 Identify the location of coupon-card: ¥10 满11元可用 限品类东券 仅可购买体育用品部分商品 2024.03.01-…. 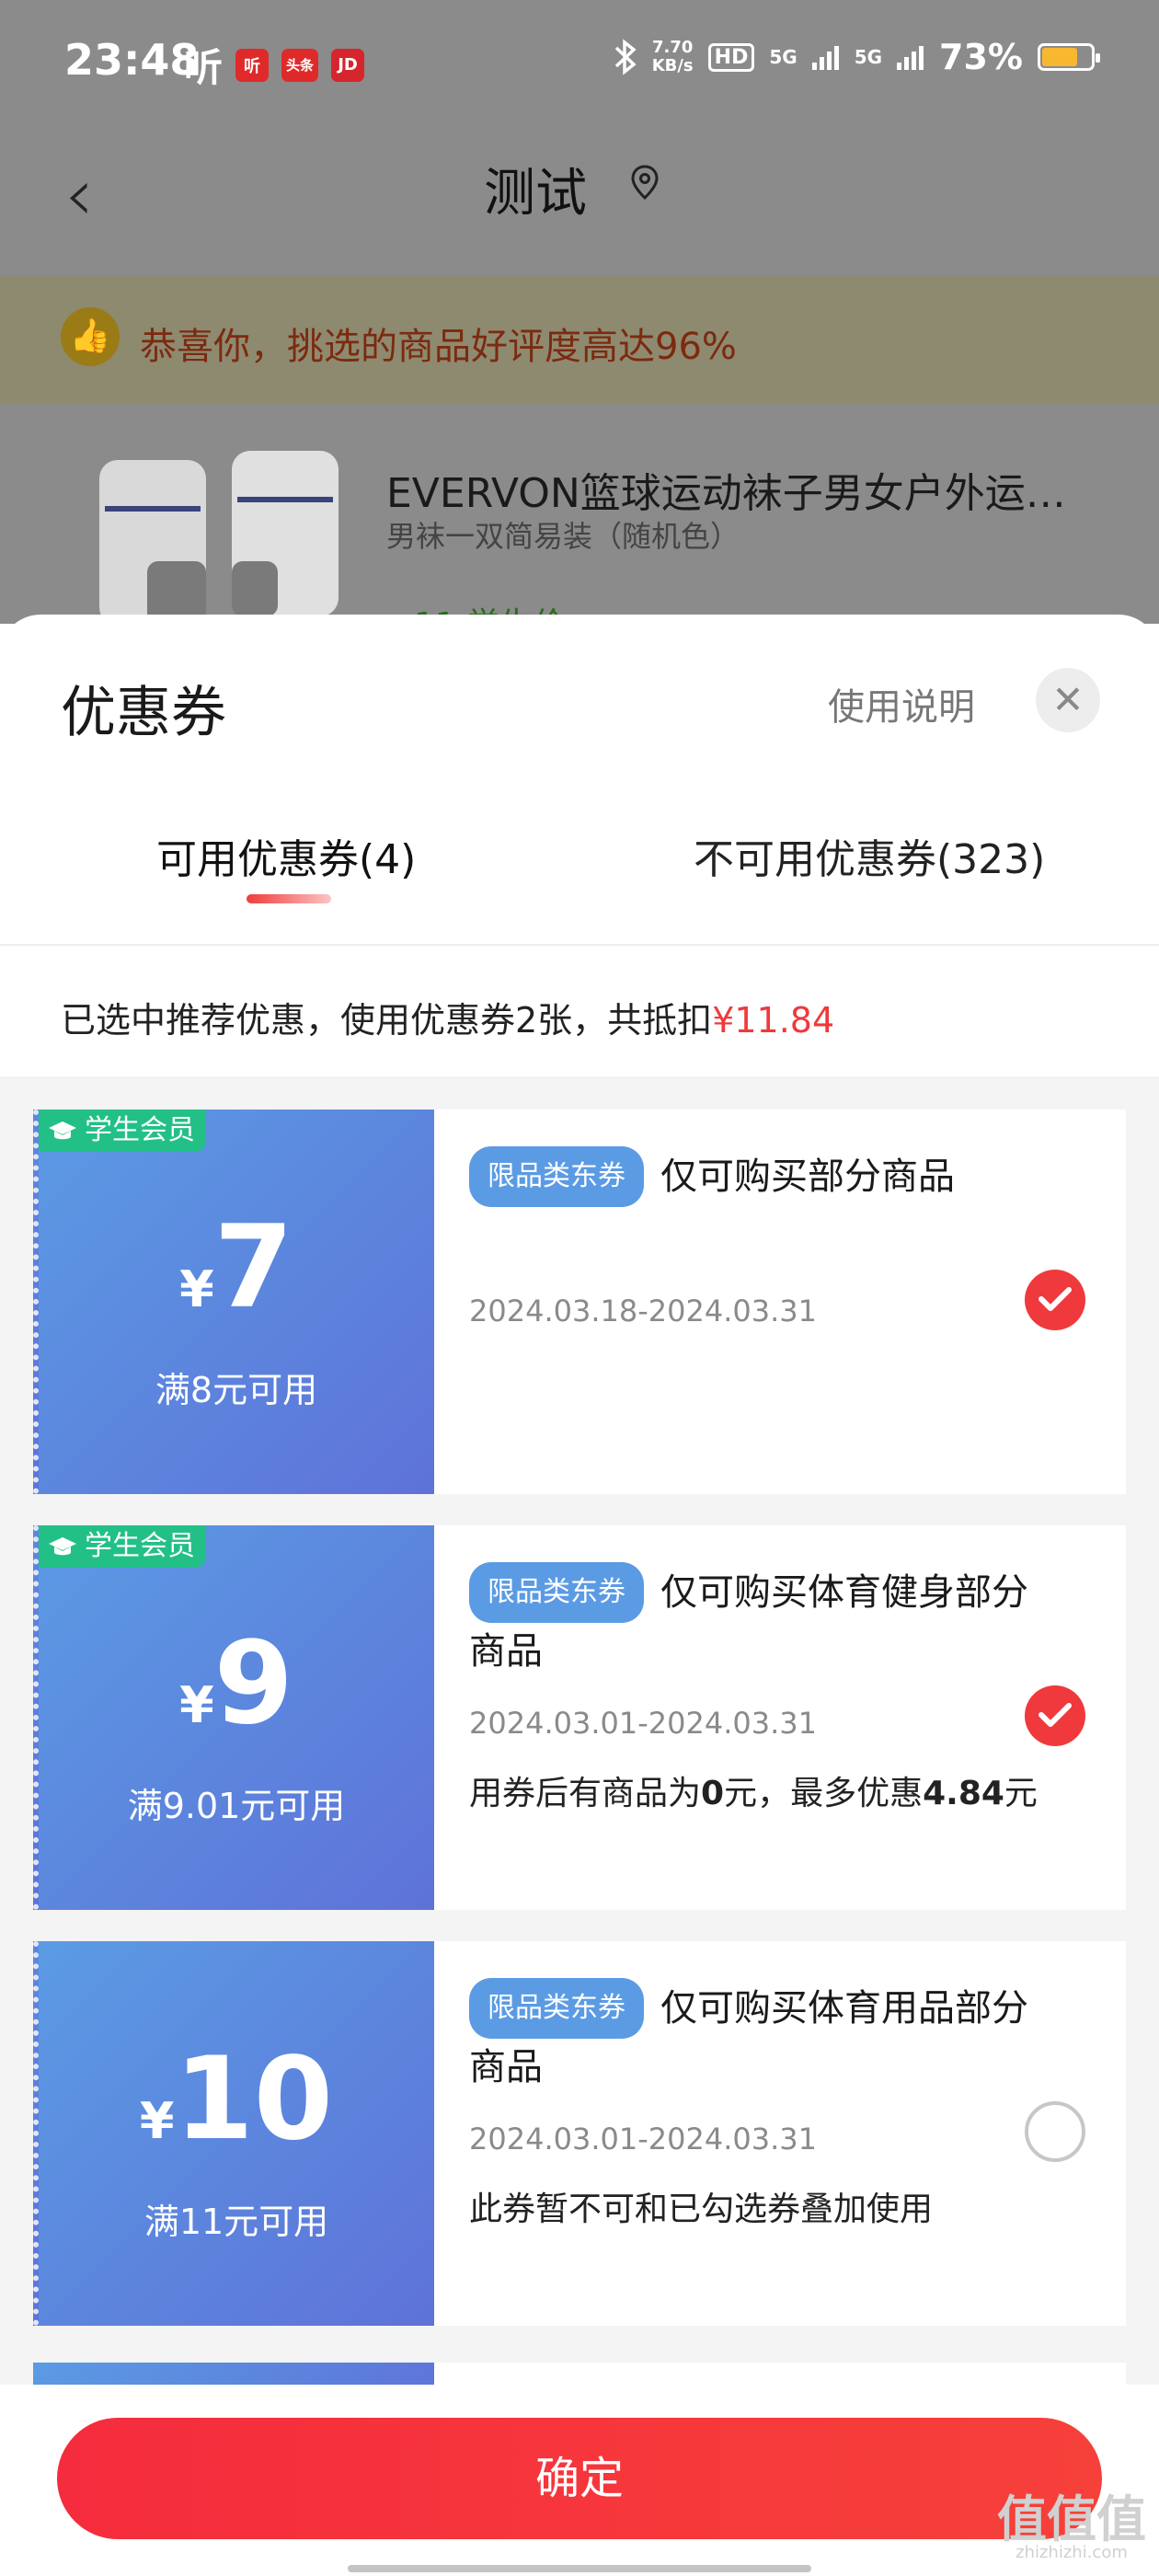
(579, 2133).